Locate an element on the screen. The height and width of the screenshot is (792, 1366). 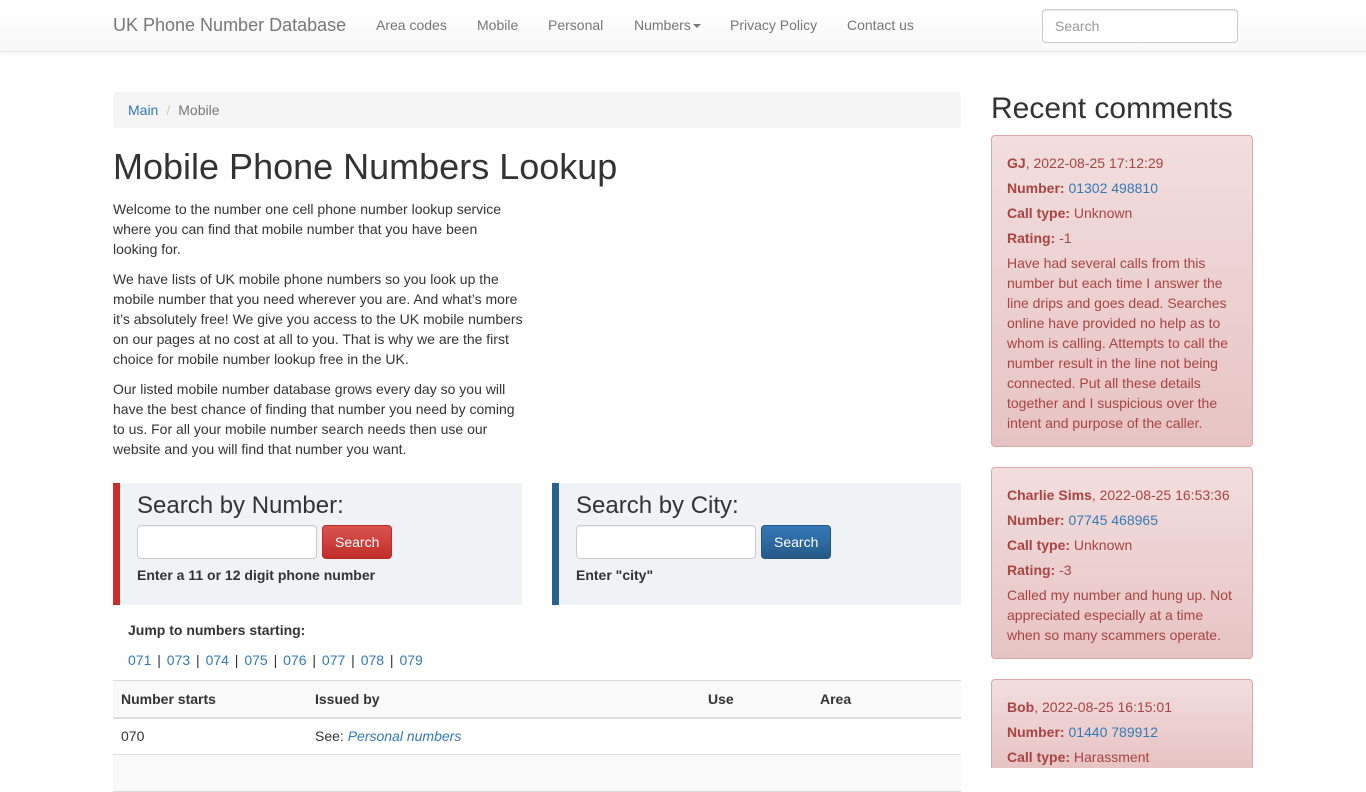
breadcrumb: Main / Mobile is located at coordinates (537, 110).